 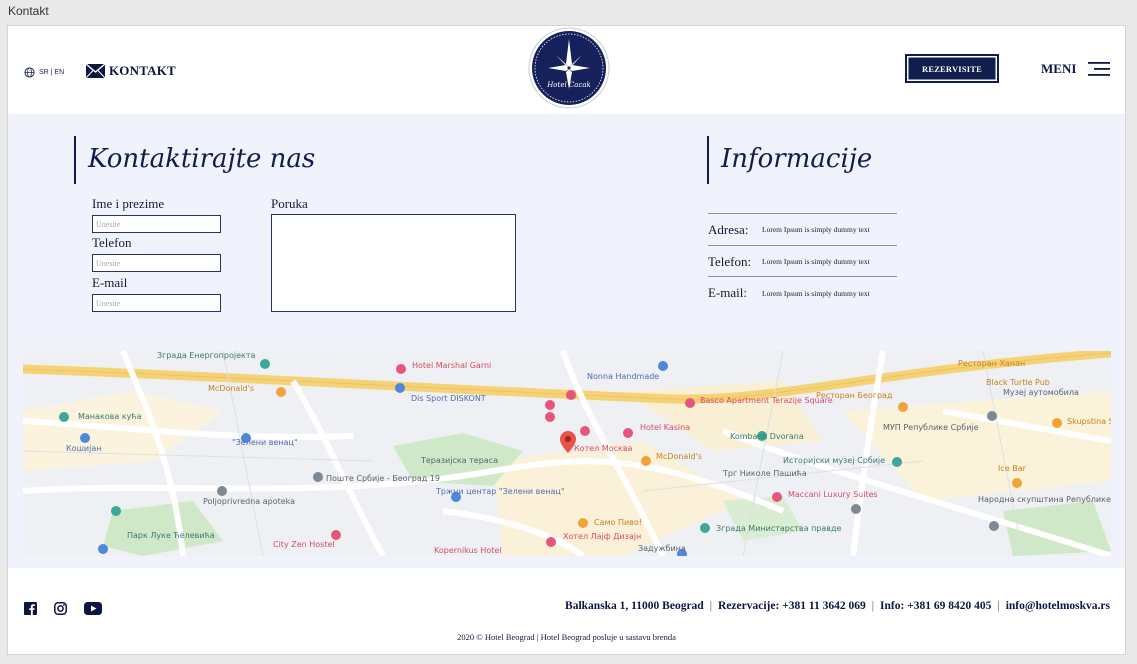 What do you see at coordinates (789, 160) in the screenshot?
I see `info-heading: Informacije` at bounding box center [789, 160].